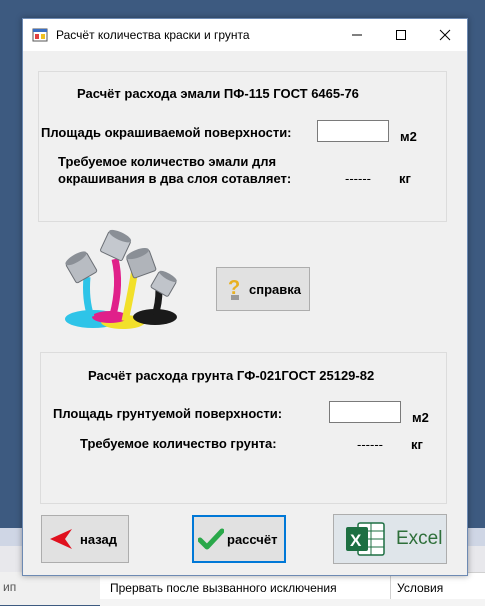  I want to click on exception-column-conditions: Условия, so click(420, 588).